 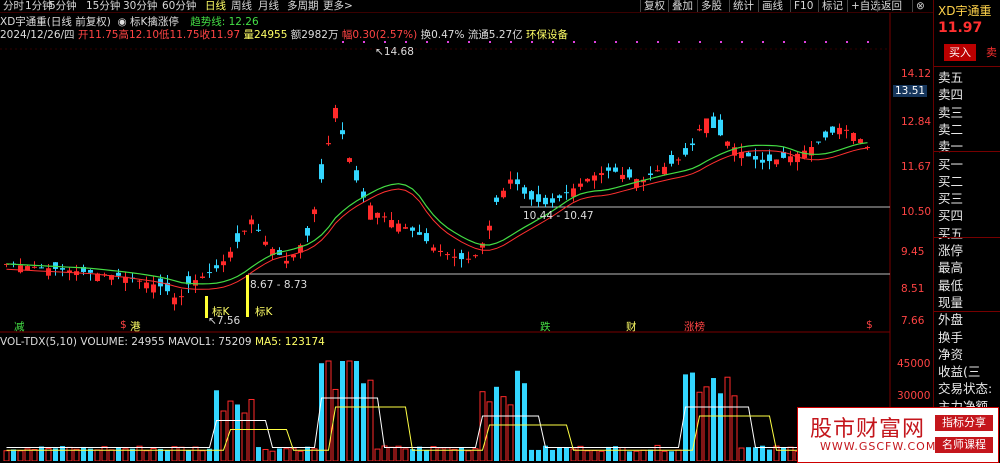 I want to click on toolbar-button-6: 标记, so click(x=830, y=6).